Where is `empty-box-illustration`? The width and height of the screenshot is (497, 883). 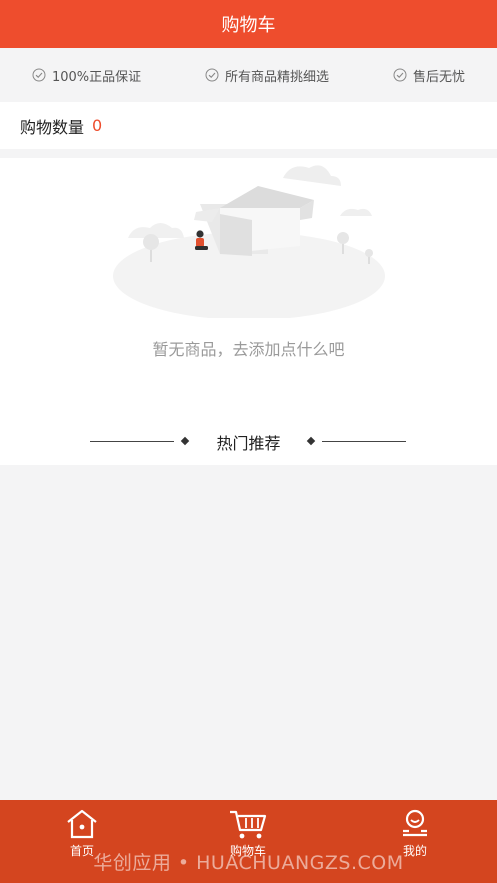 empty-box-illustration is located at coordinates (249, 241).